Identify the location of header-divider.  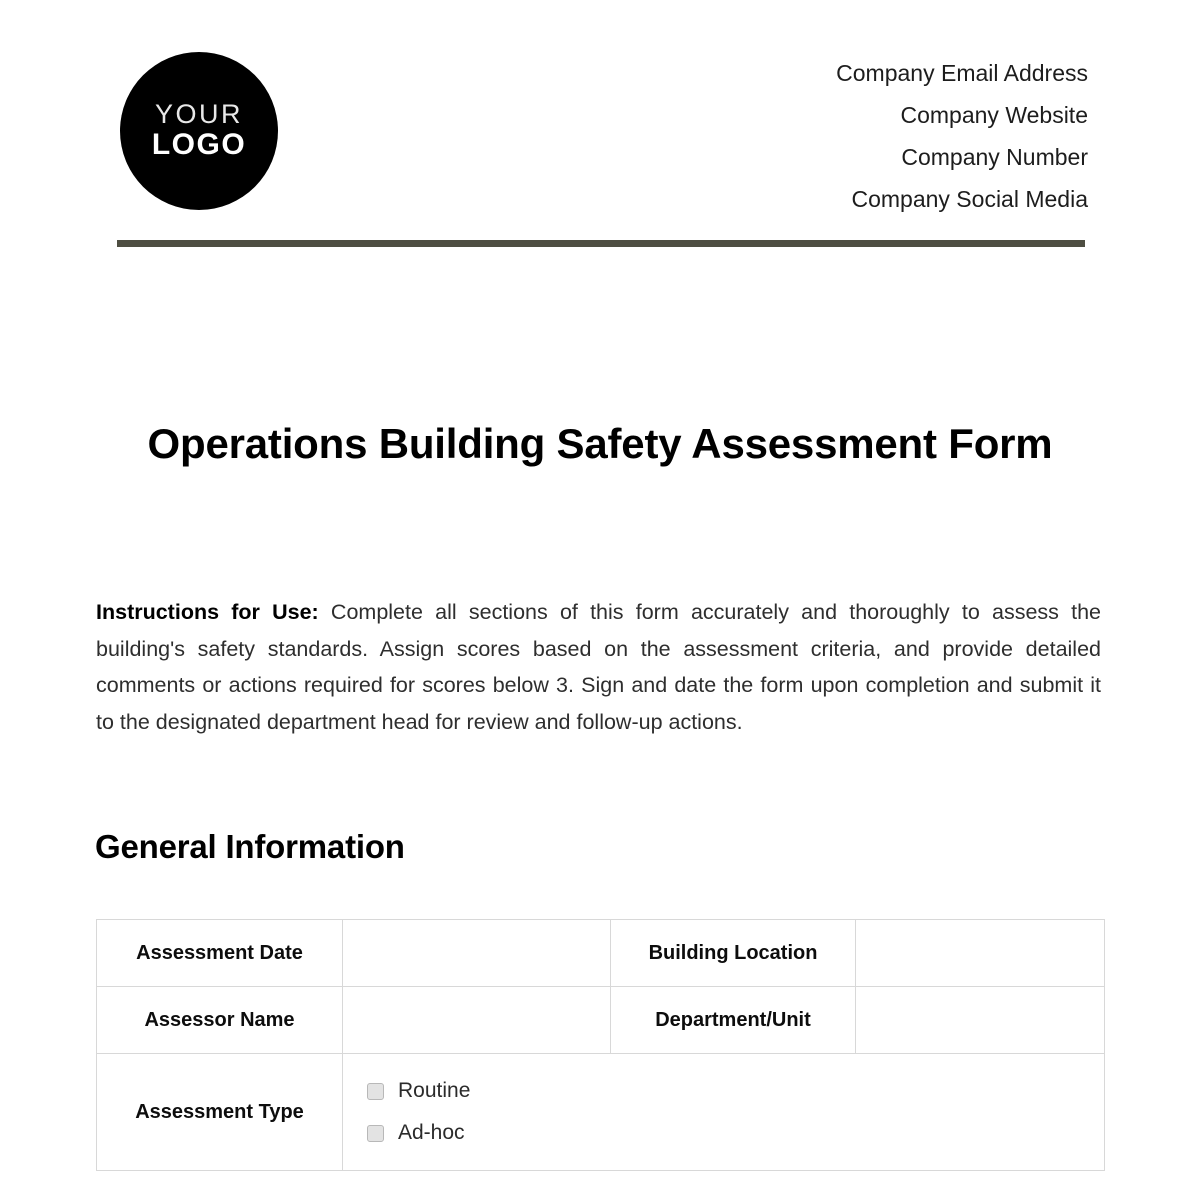
(601, 243).